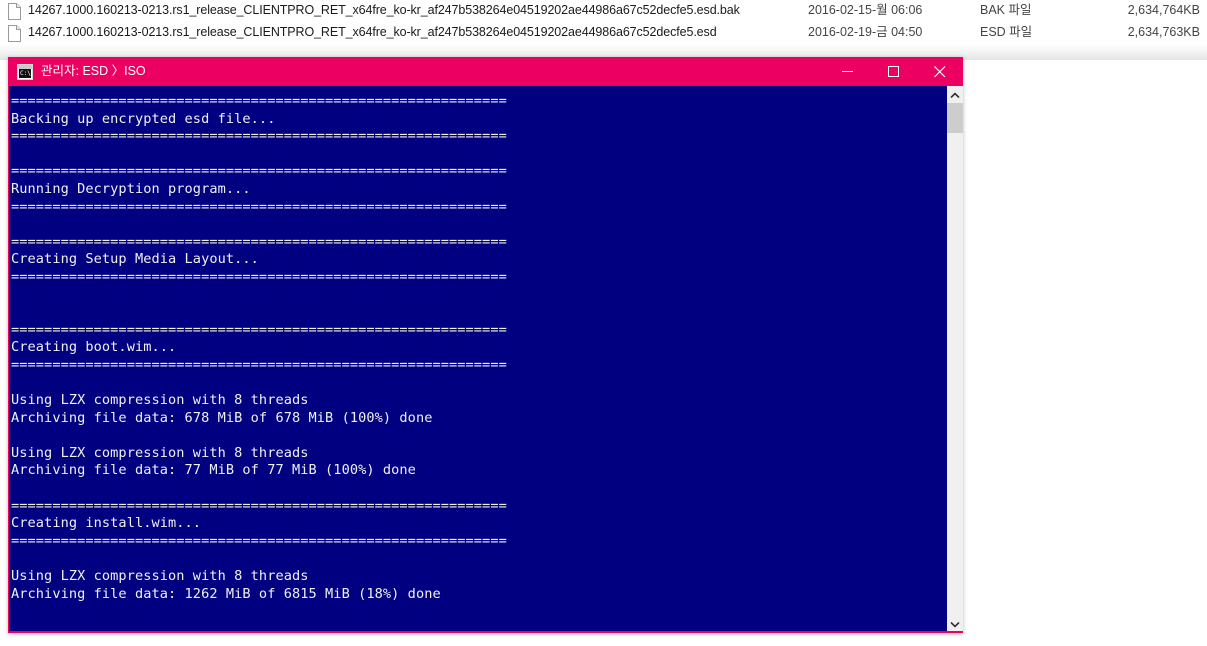  What do you see at coordinates (865, 32) in the screenshot?
I see `file-date: 2016-02-19-금 04:50` at bounding box center [865, 32].